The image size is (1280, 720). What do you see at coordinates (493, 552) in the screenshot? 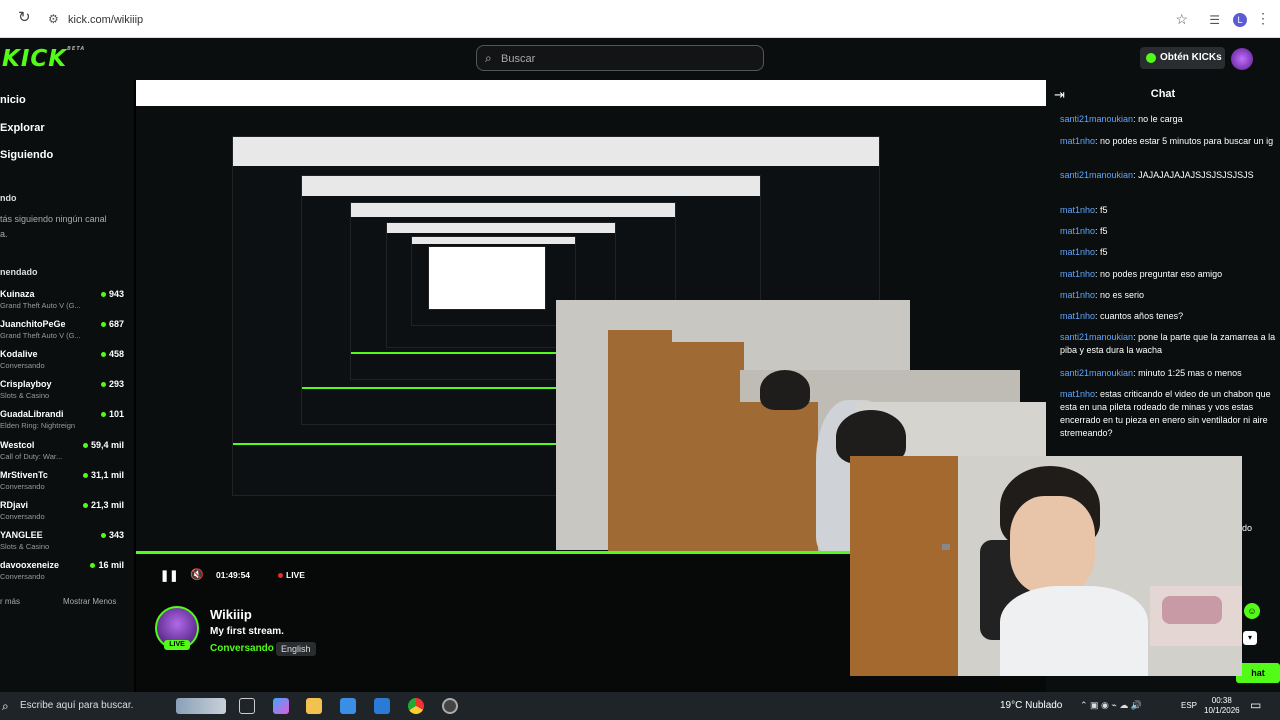
I see `video-progress` at bounding box center [493, 552].